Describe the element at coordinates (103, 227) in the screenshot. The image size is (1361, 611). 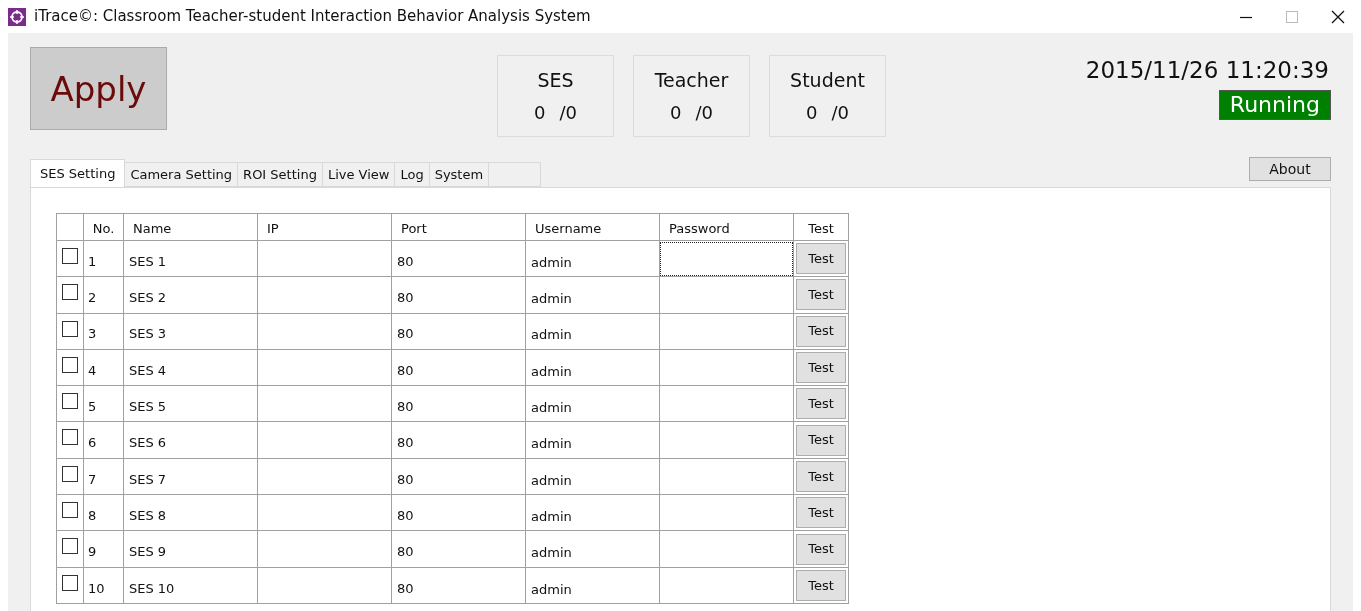
I see `column-header: No.` at that location.